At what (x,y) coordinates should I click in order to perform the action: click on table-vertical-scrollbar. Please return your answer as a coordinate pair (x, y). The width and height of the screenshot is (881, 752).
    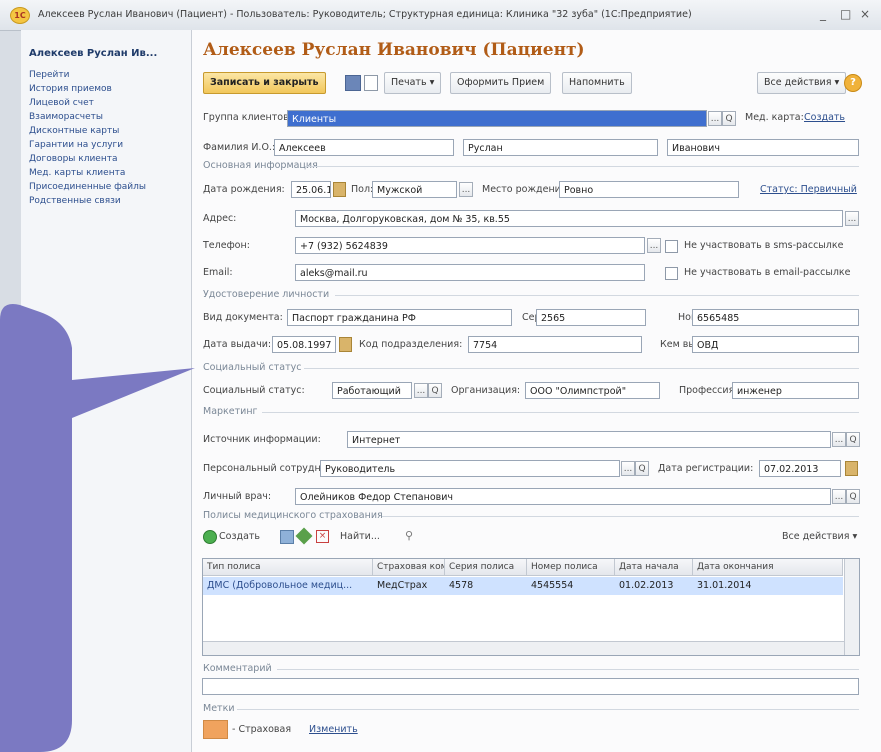
    Looking at the image, I should click on (851, 607).